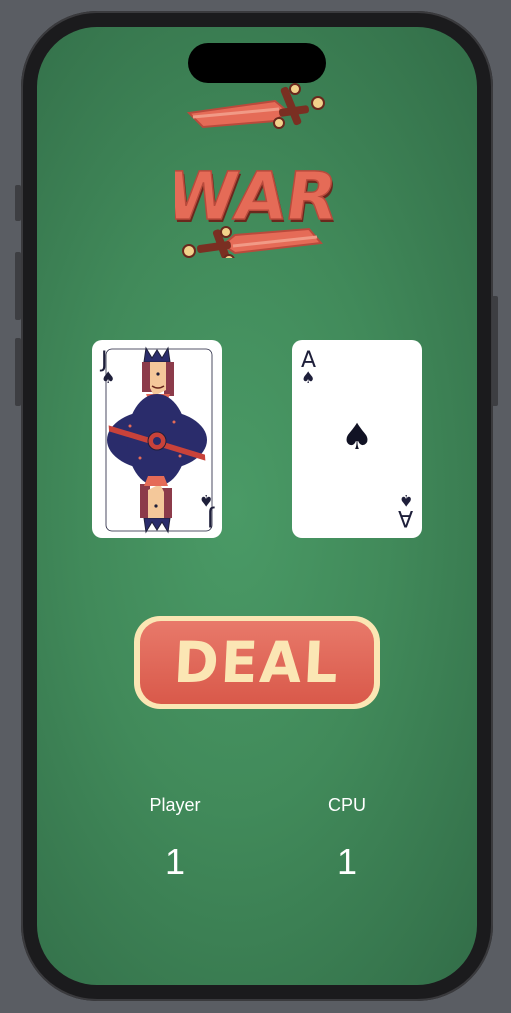  What do you see at coordinates (175, 861) in the screenshot?
I see `player-score-value: 1` at bounding box center [175, 861].